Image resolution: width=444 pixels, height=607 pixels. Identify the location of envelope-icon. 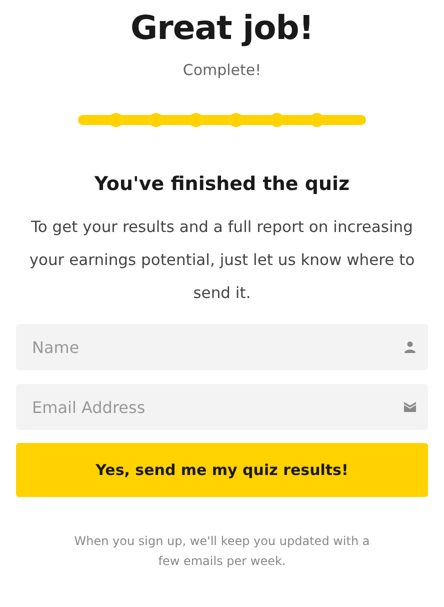
(410, 407).